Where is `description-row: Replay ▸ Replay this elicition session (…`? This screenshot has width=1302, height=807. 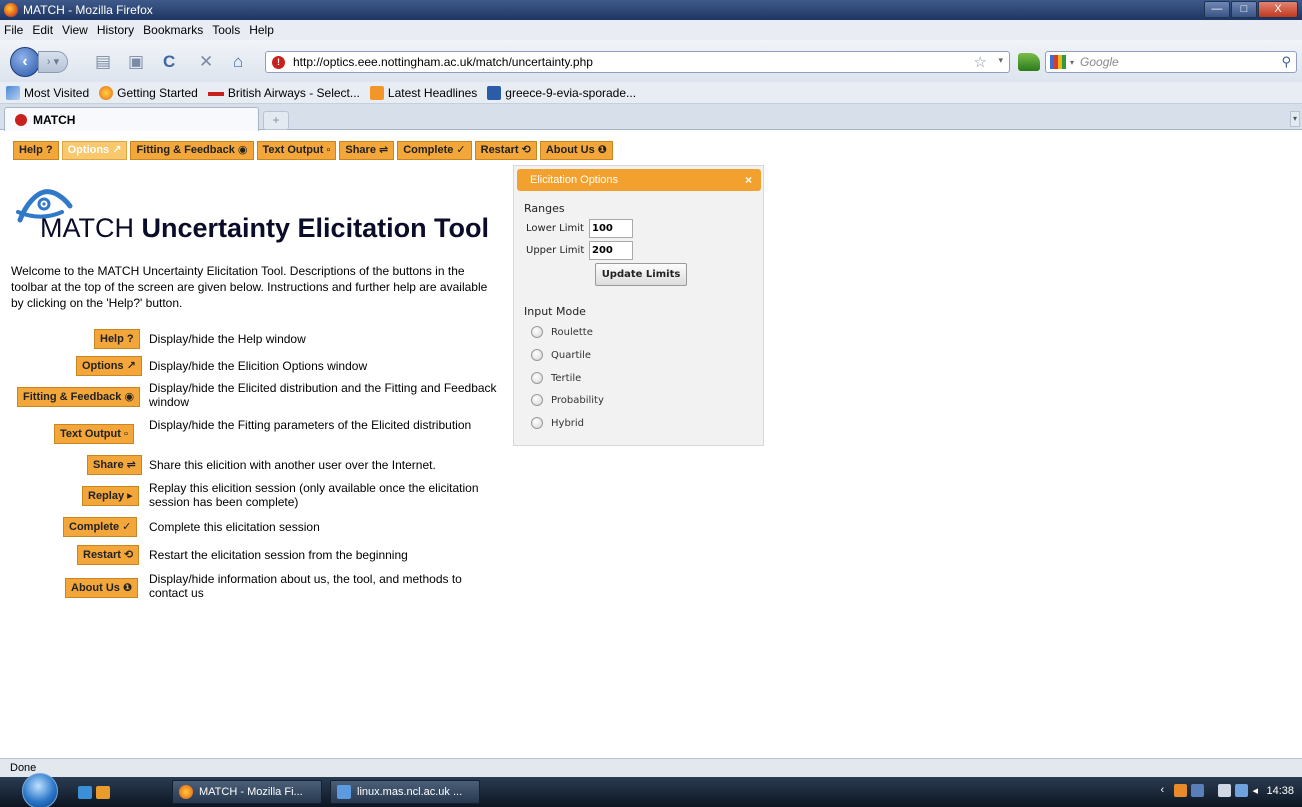
description-row: Replay ▸ Replay this elicition session (… is located at coordinates (260, 495).